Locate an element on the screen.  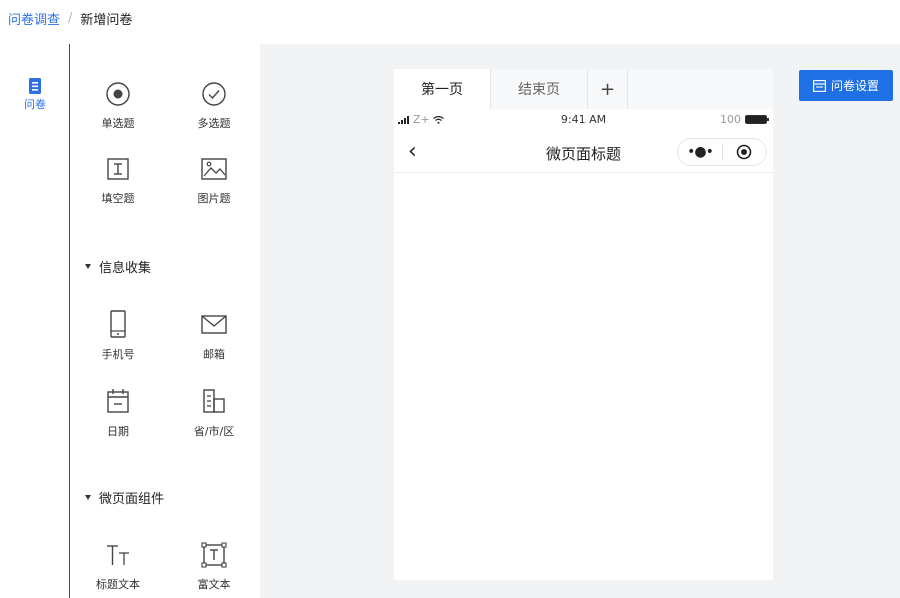
section-title: 微页面组件 is located at coordinates (132, 499).